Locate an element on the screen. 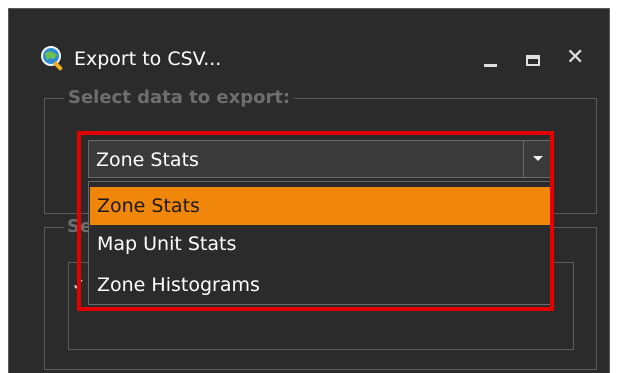  magnifier-globe-icon is located at coordinates (52, 58).